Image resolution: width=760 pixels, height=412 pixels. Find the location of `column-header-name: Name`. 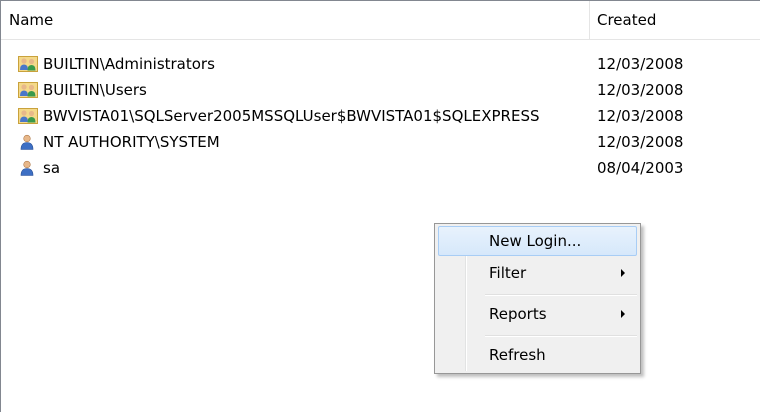

column-header-name: Name is located at coordinates (295, 20).